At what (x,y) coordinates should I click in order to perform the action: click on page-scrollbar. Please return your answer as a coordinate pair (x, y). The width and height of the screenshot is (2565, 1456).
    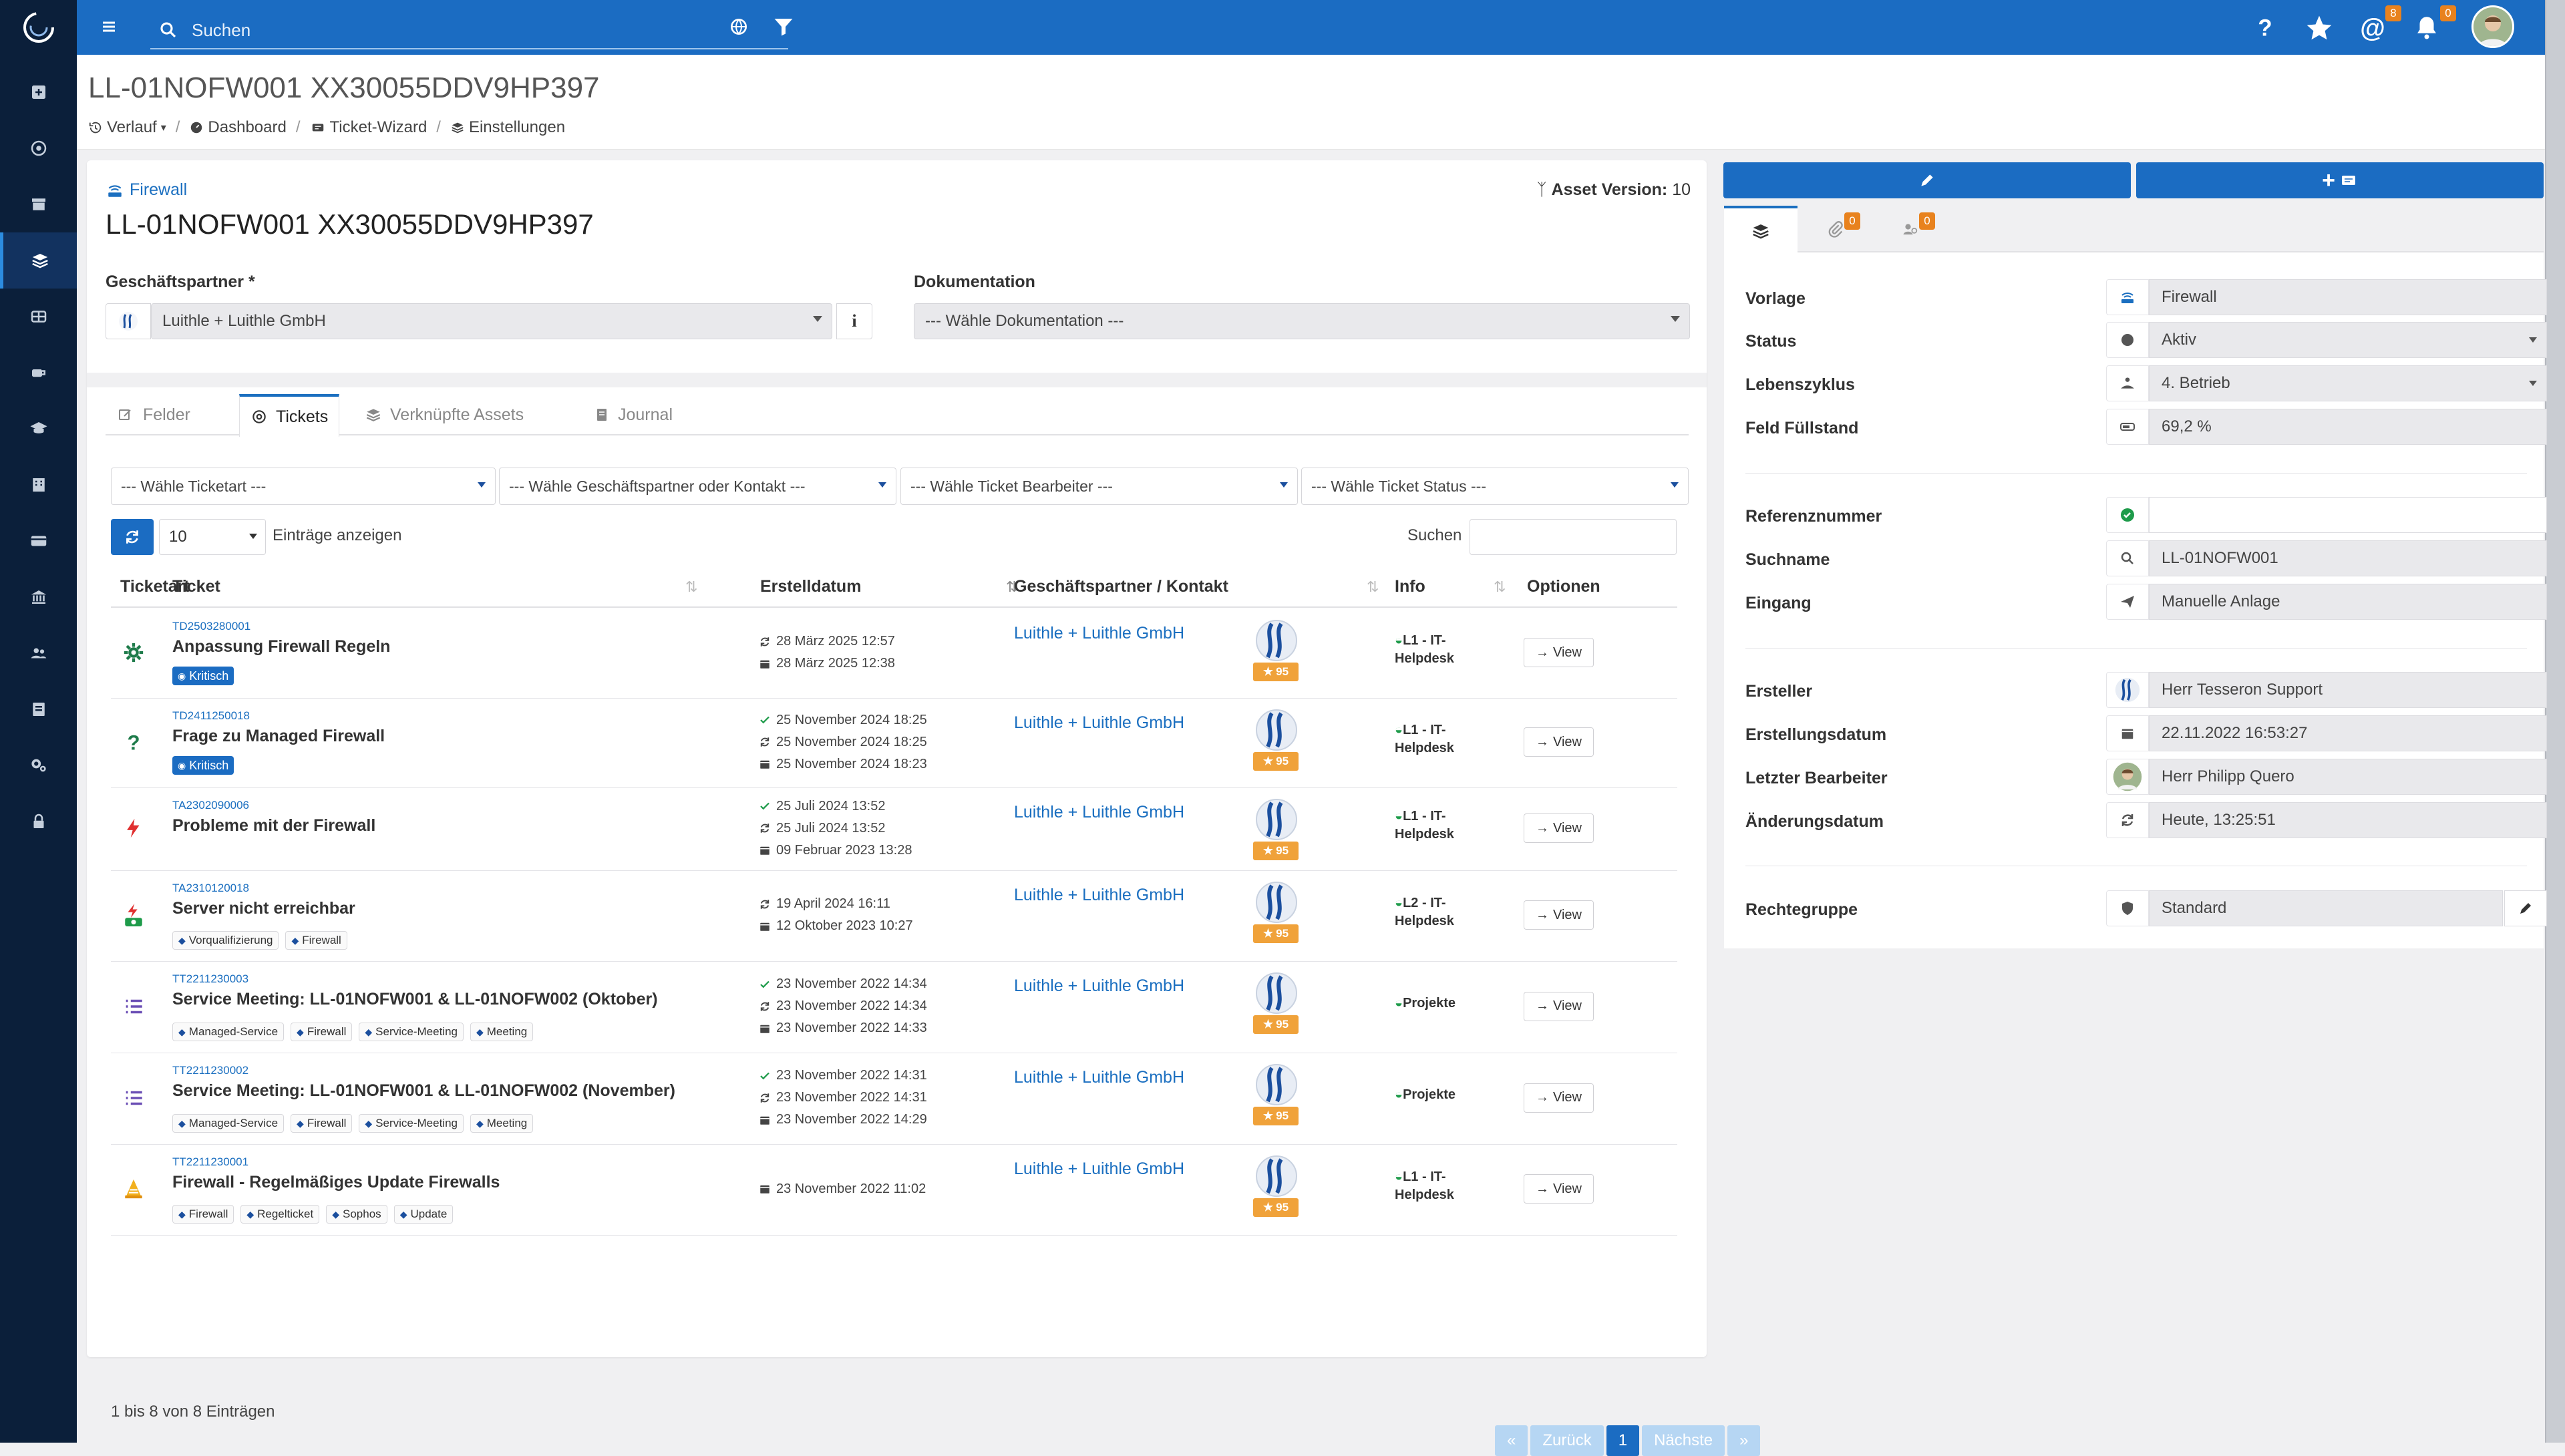
    Looking at the image, I should click on (2555, 721).